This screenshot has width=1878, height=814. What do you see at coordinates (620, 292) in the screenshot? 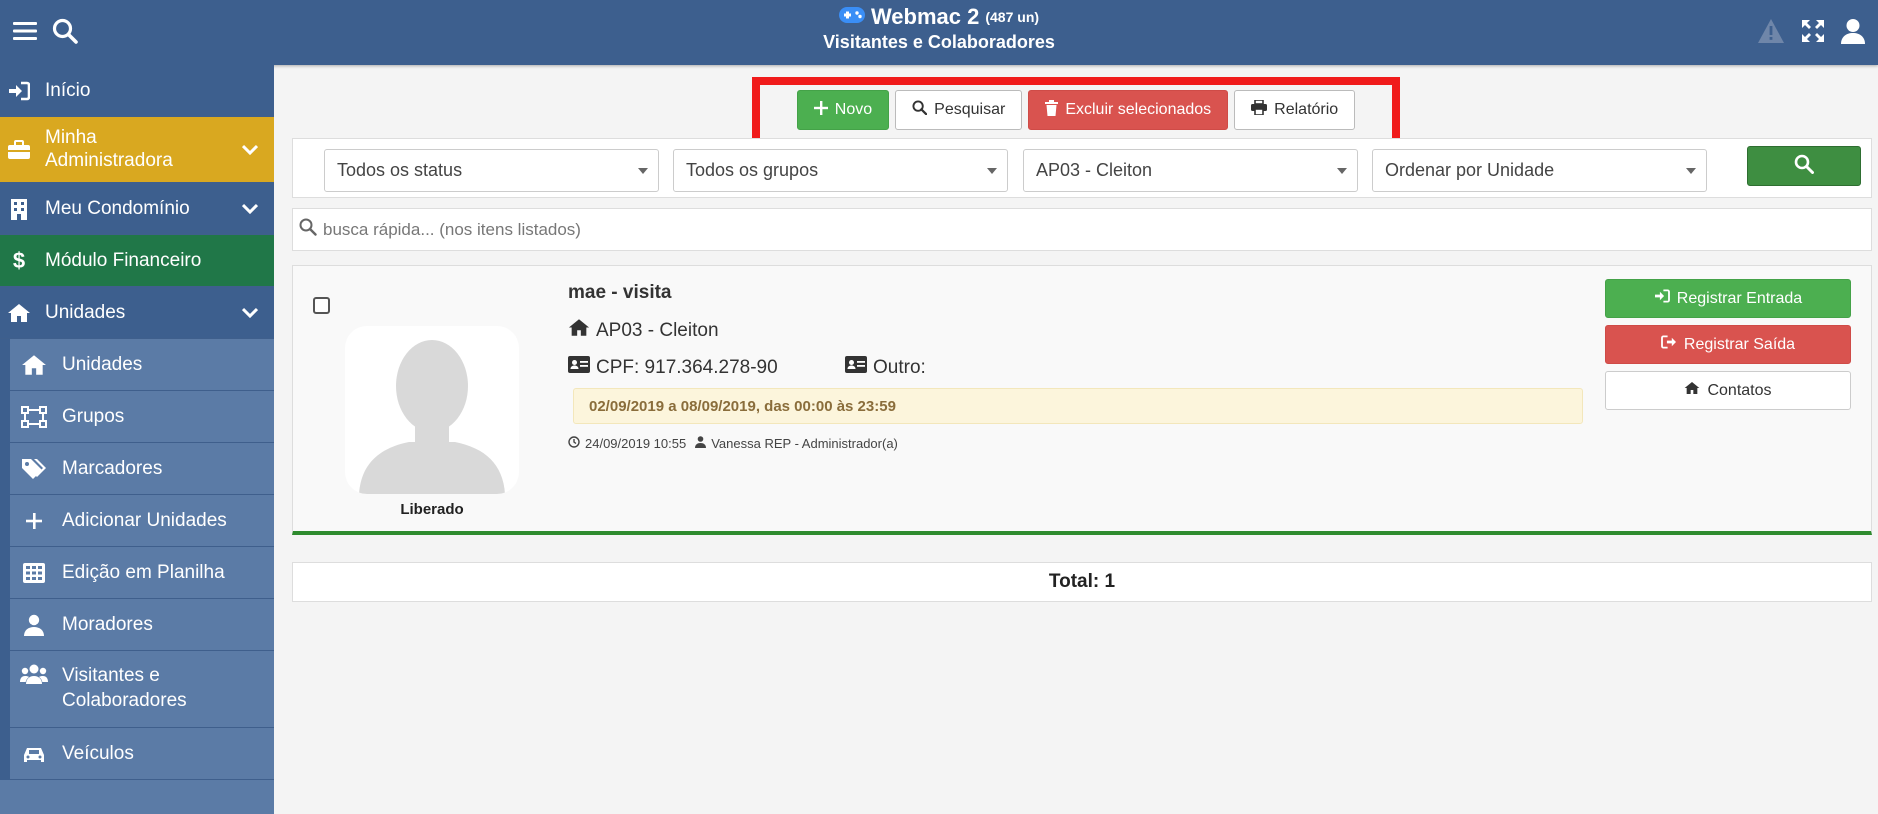
I see `visitor-name: mae - visita` at bounding box center [620, 292].